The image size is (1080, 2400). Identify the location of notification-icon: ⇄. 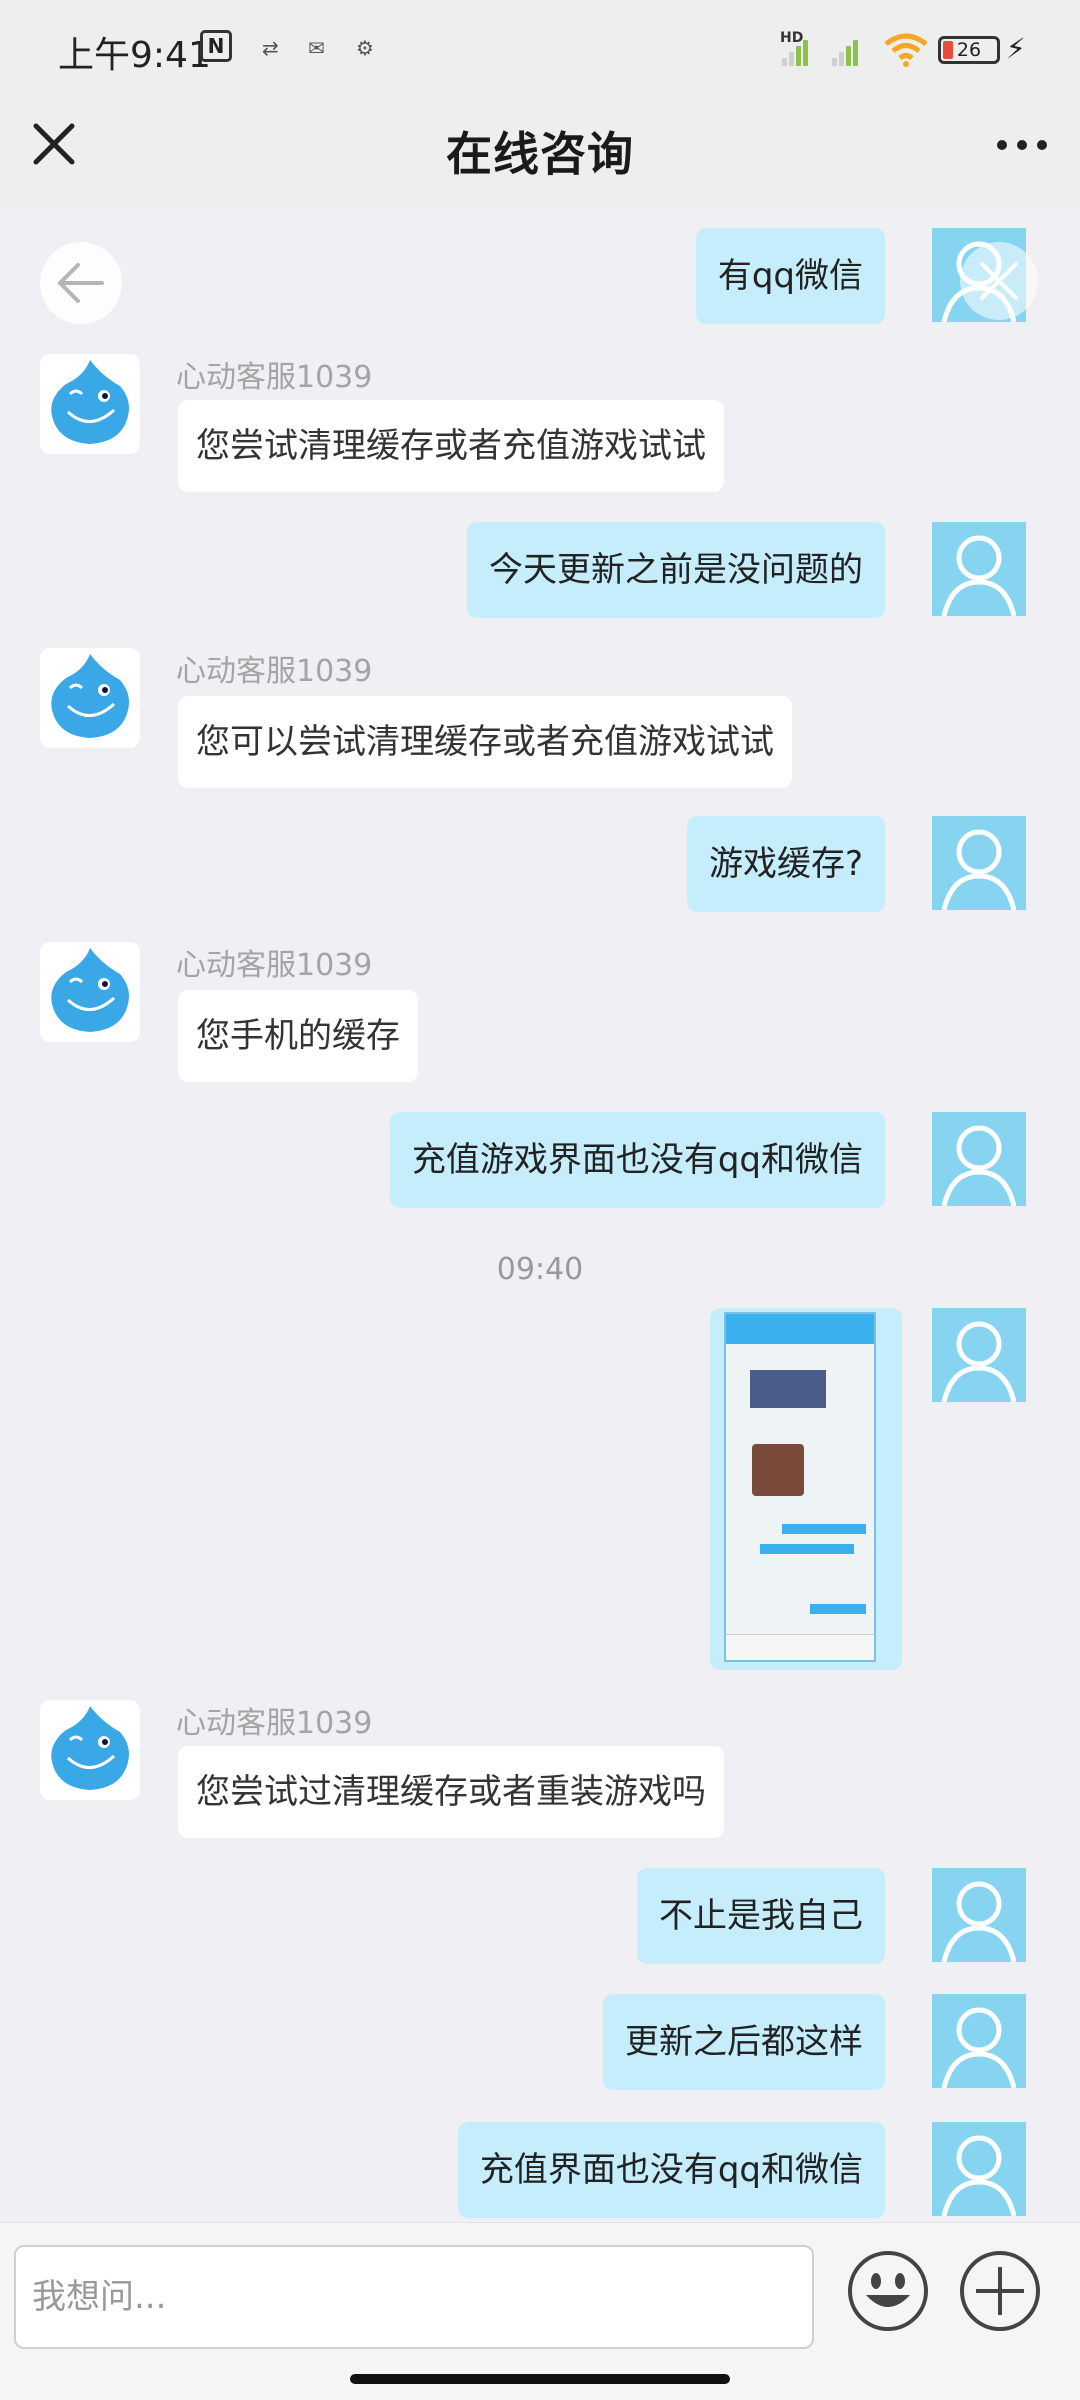
(270, 48).